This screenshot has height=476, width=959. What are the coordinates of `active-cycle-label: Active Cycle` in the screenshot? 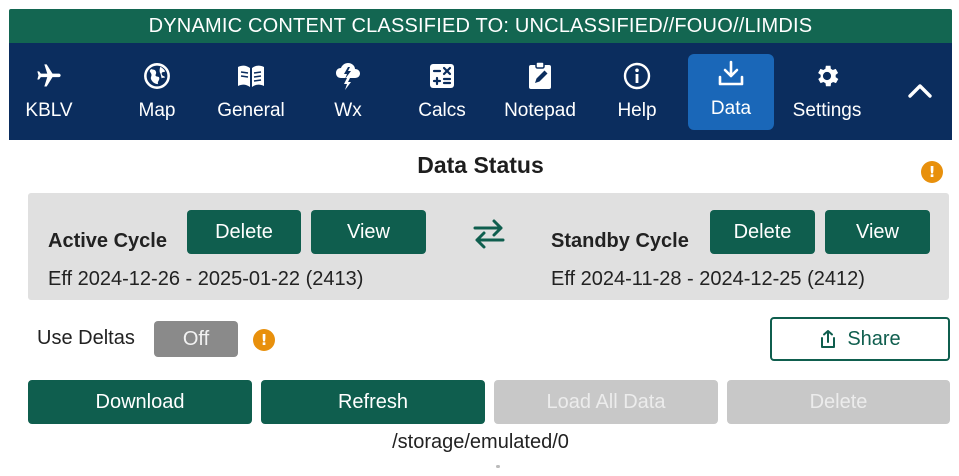 It's located at (107, 241).